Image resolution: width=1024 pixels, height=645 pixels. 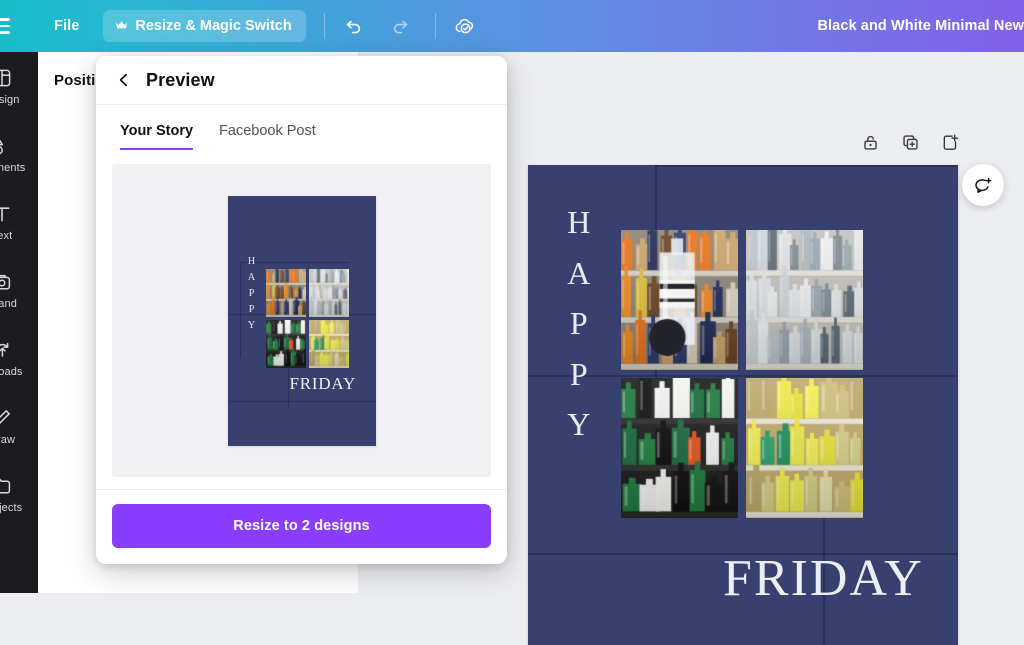 I want to click on tab-your-story: Your Story, so click(x=157, y=136).